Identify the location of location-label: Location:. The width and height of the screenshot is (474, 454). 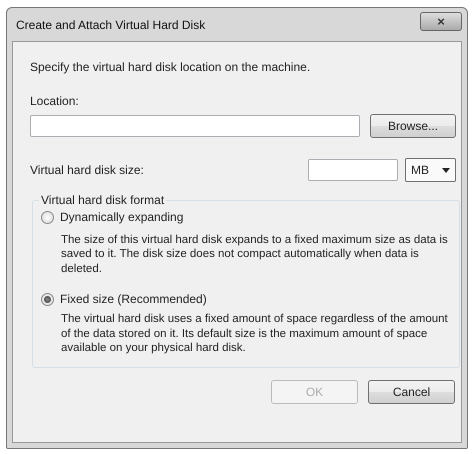
(55, 101).